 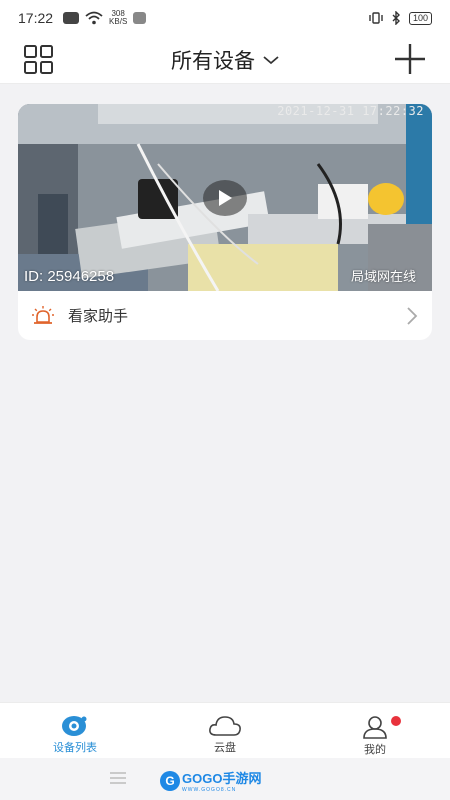 What do you see at coordinates (222, 778) in the screenshot?
I see `watermark-brand: GOGO手游网` at bounding box center [222, 778].